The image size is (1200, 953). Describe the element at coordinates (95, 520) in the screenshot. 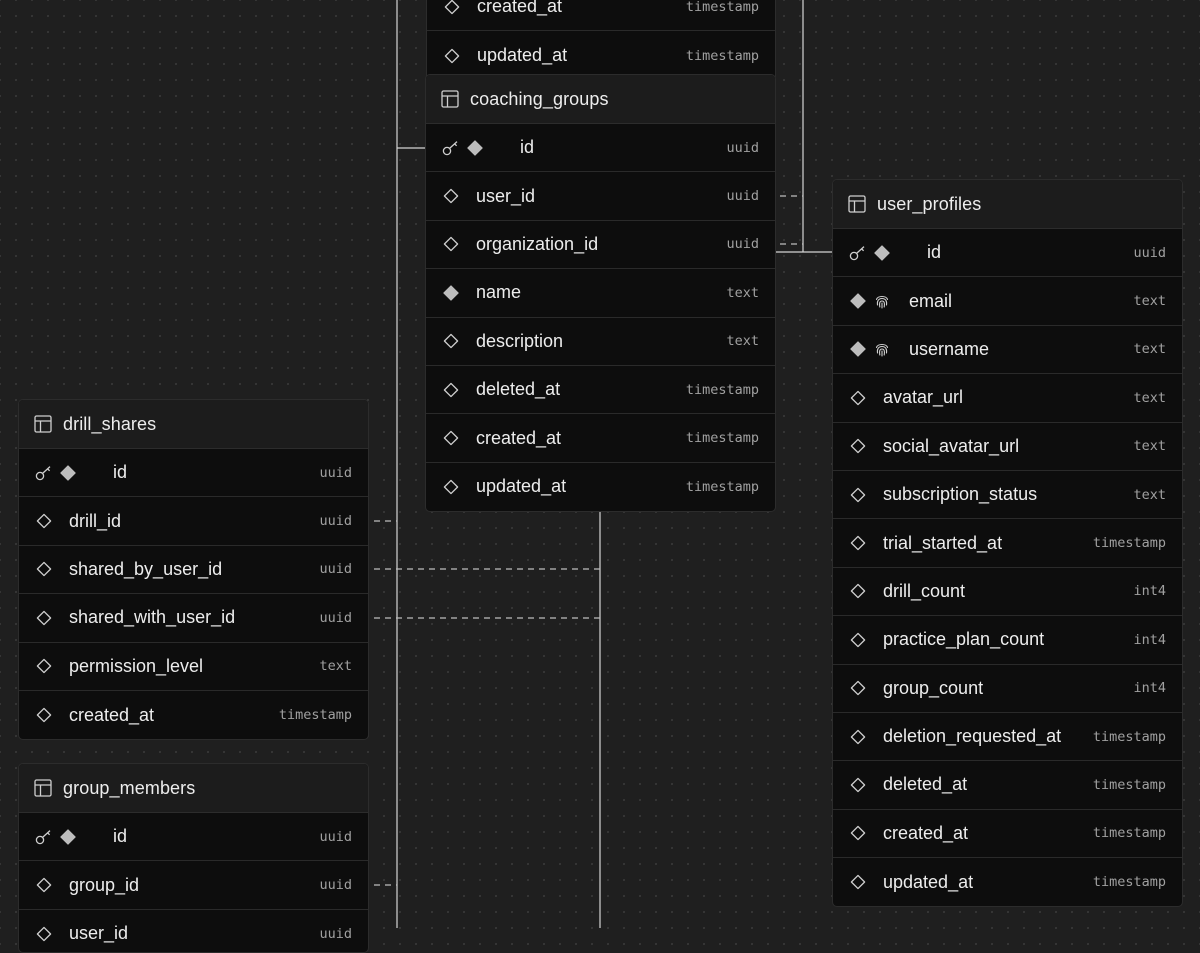

I see `column-name: drill_id` at that location.